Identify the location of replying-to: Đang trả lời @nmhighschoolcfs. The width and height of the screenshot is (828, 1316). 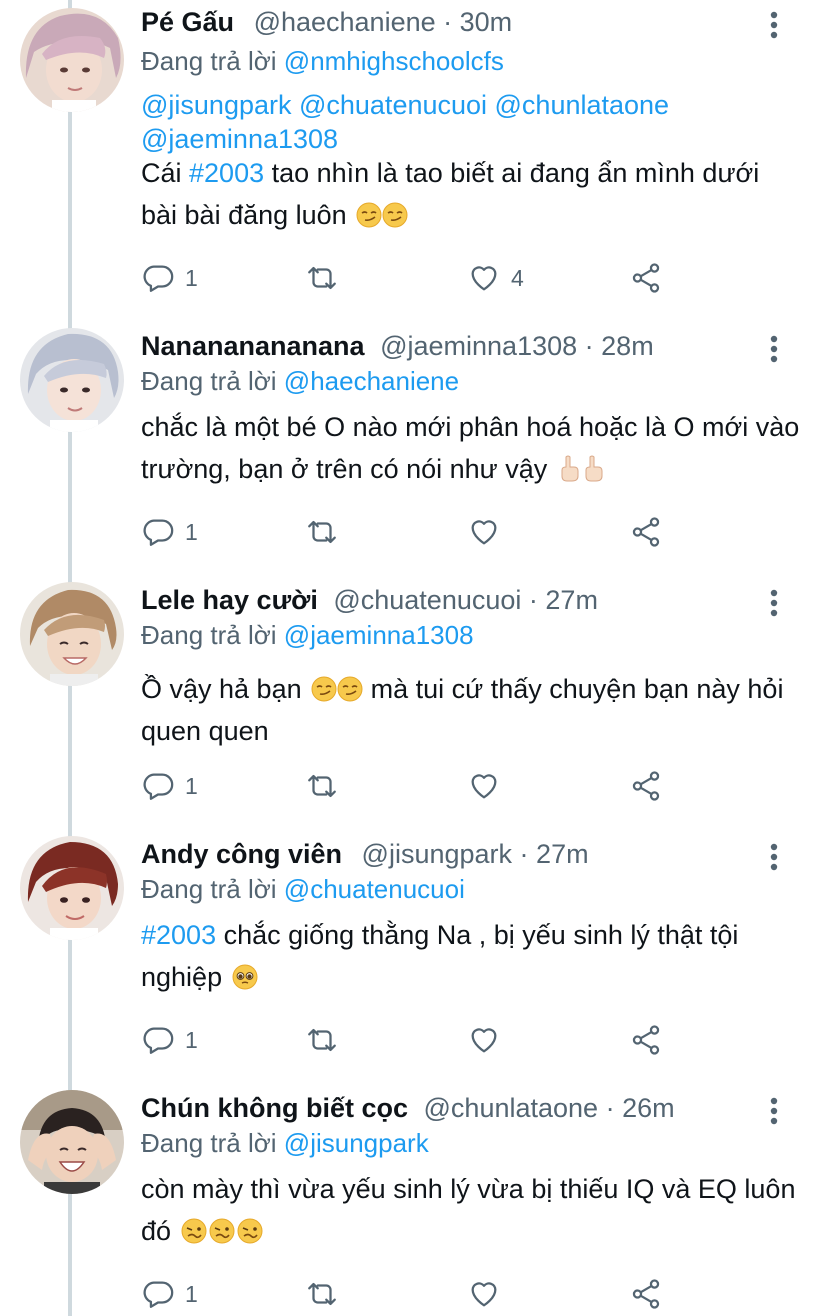
(322, 61).